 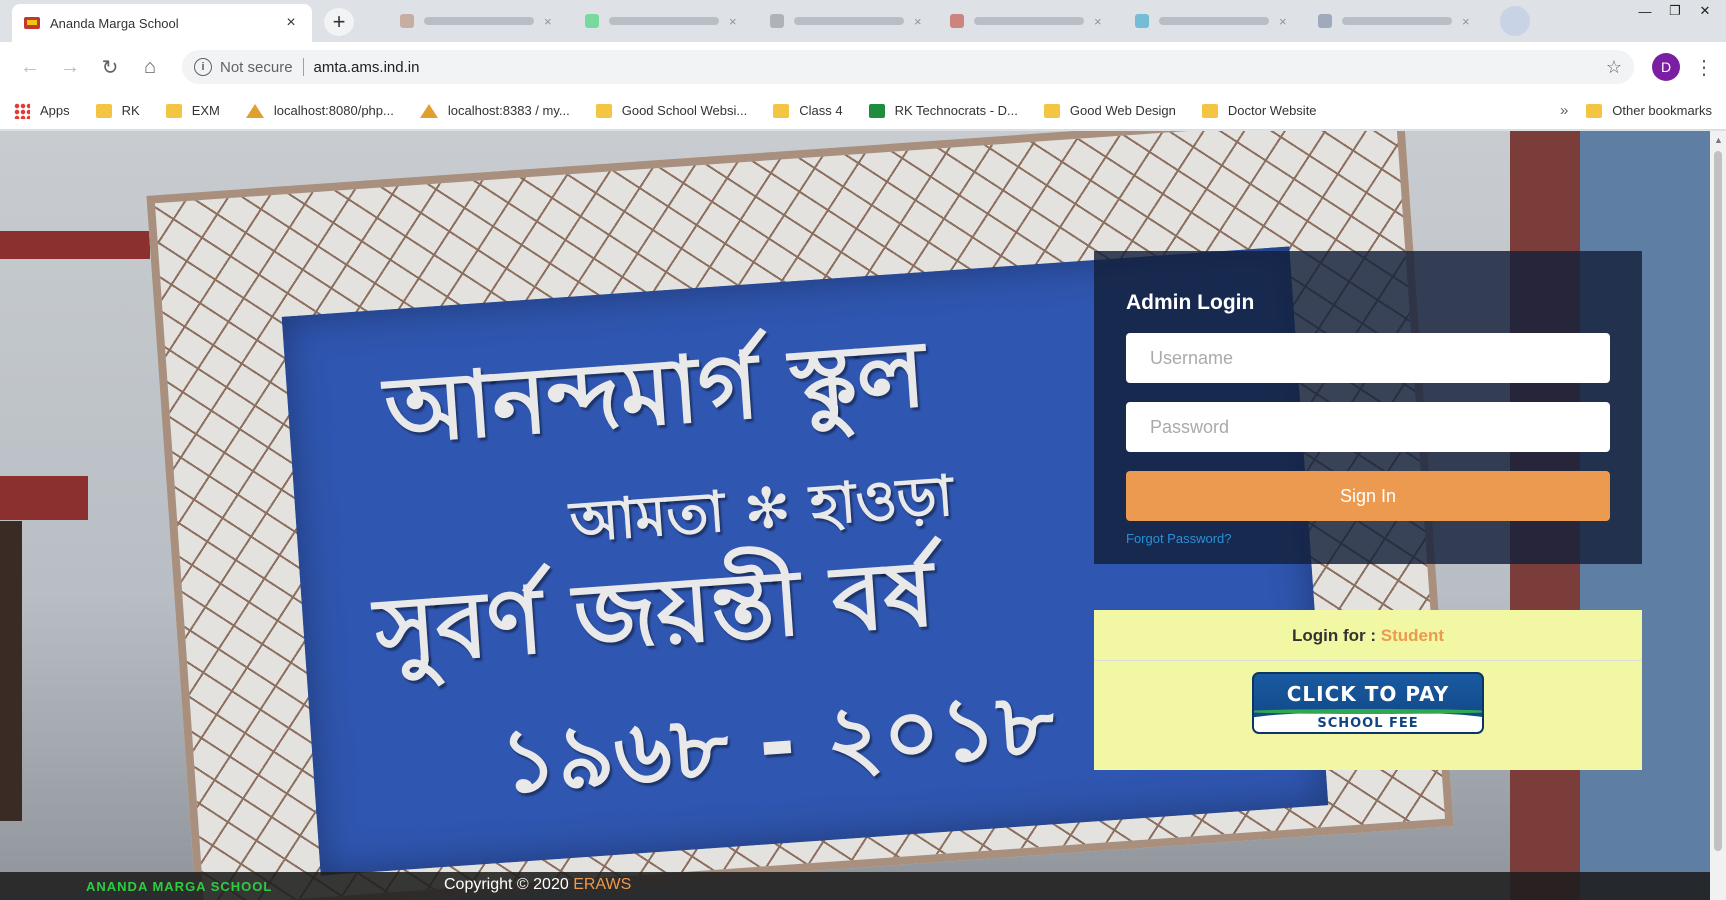 What do you see at coordinates (55, 110) in the screenshot?
I see `bookmark-label: Apps` at bounding box center [55, 110].